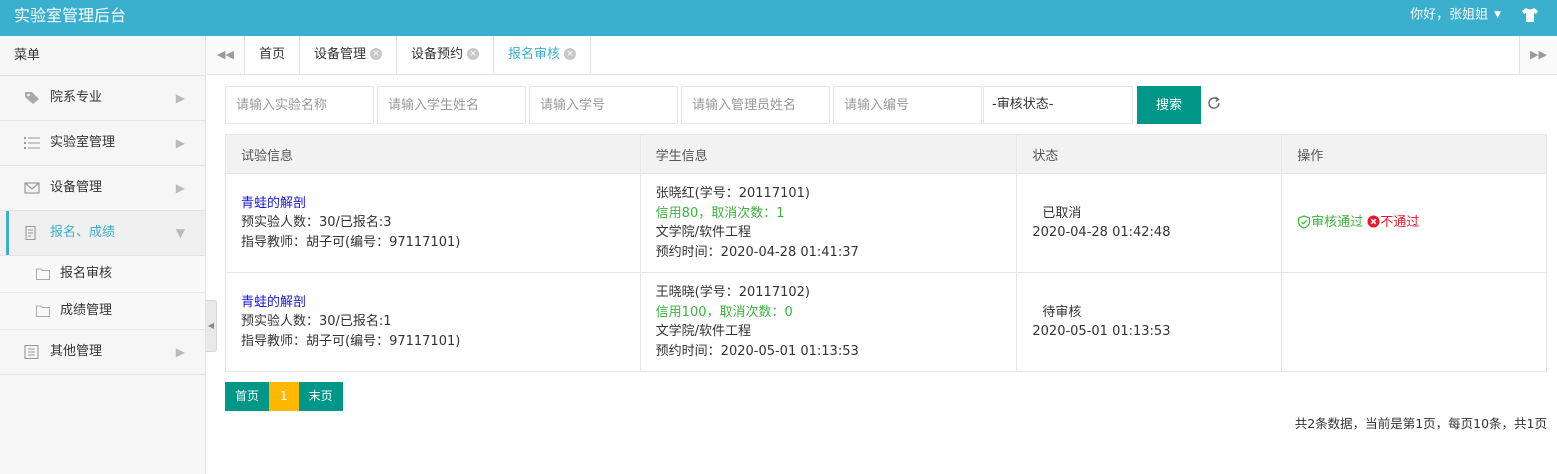 Image resolution: width=1557 pixels, height=474 pixels. Describe the element at coordinates (299, 105) in the screenshot. I see `experiment-name-input` at that location.